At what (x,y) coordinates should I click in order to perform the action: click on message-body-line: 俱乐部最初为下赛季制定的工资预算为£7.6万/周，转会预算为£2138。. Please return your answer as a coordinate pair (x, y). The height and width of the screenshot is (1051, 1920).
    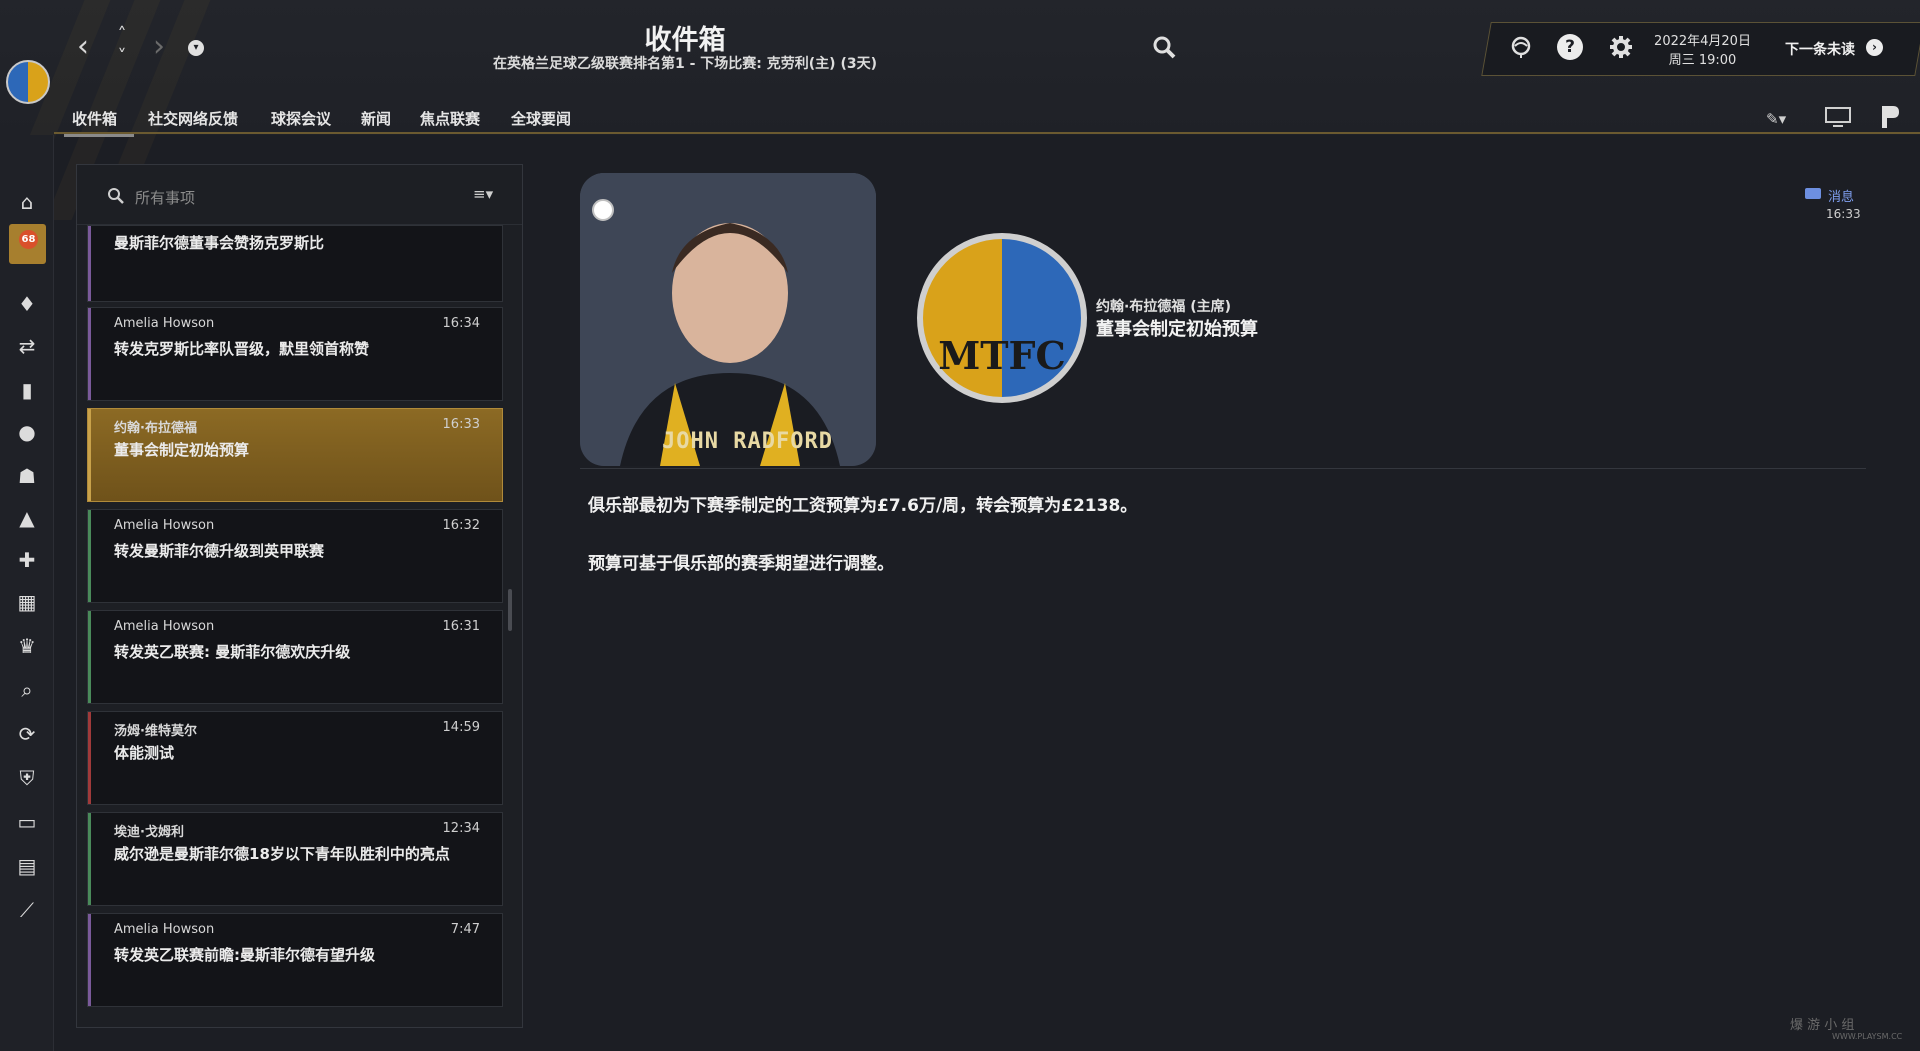
    Looking at the image, I should click on (863, 506).